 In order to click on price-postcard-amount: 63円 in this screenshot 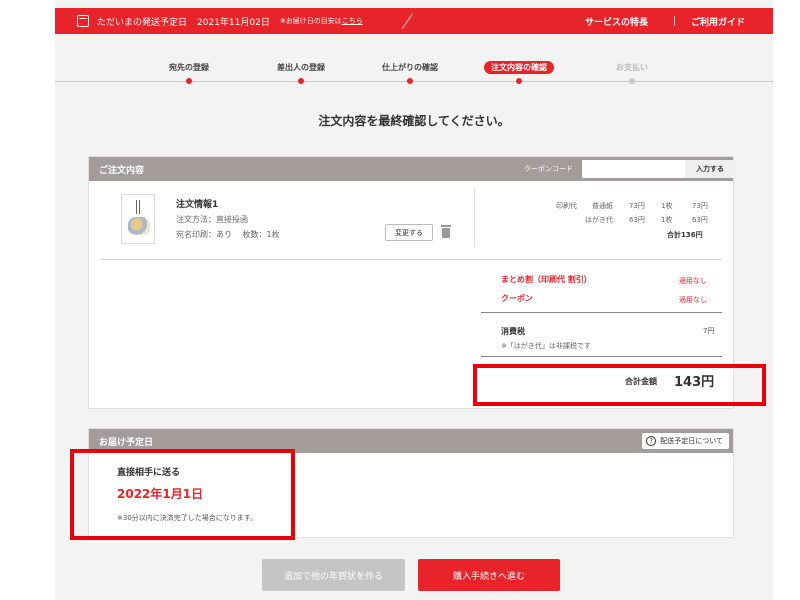, I will do `click(700, 220)`.